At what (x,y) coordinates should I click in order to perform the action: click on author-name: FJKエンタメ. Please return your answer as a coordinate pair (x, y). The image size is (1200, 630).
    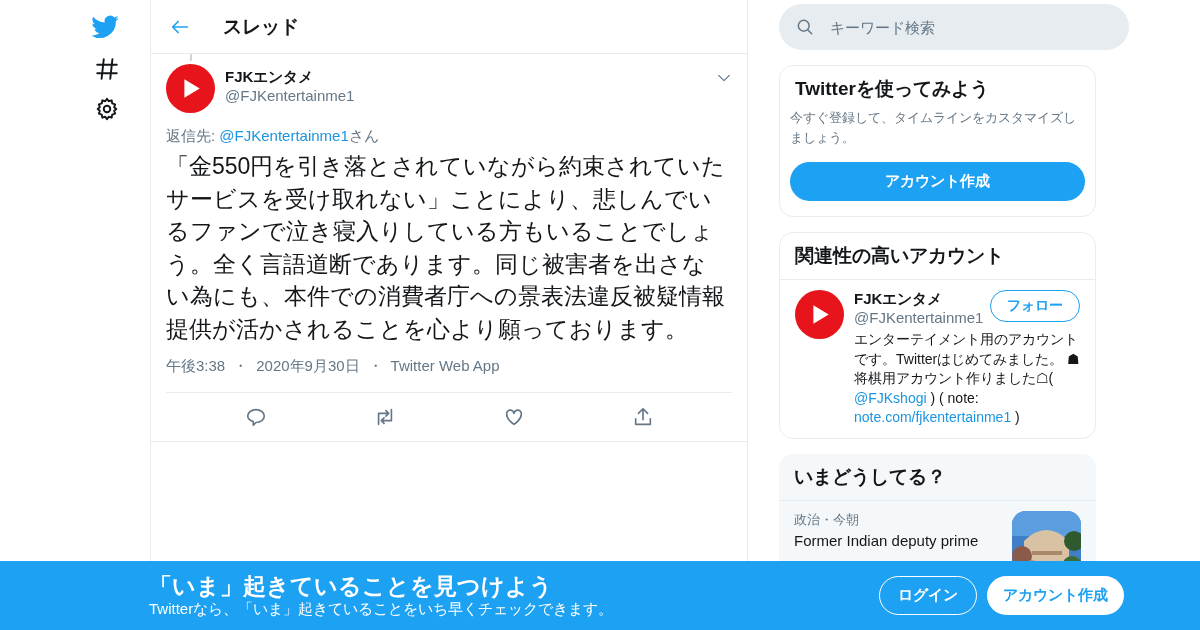
    Looking at the image, I should click on (270, 77).